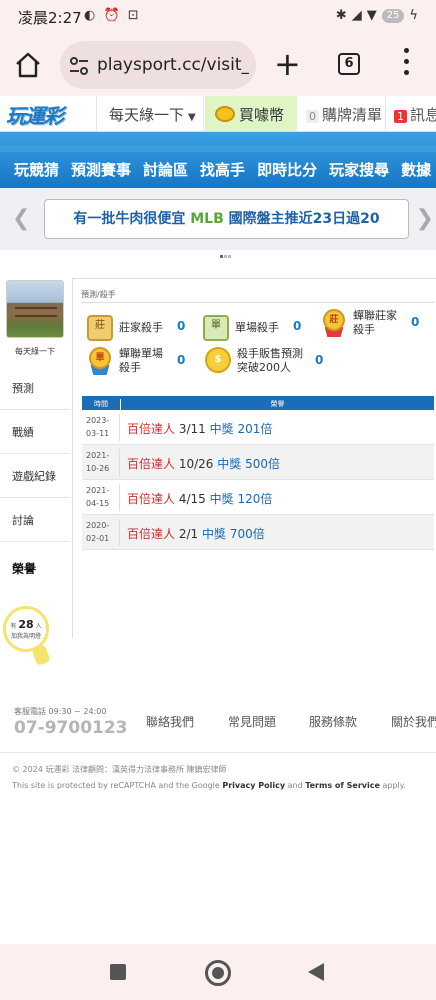 The width and height of the screenshot is (436, 1000). I want to click on menu-item-forum: 討論區, so click(165, 170).